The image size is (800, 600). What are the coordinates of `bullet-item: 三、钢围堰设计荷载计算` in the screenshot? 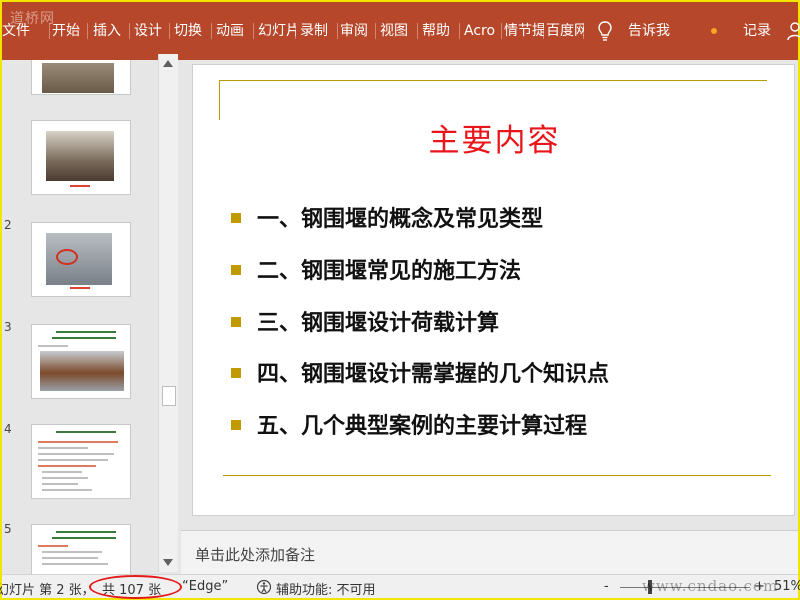 It's located at (365, 323).